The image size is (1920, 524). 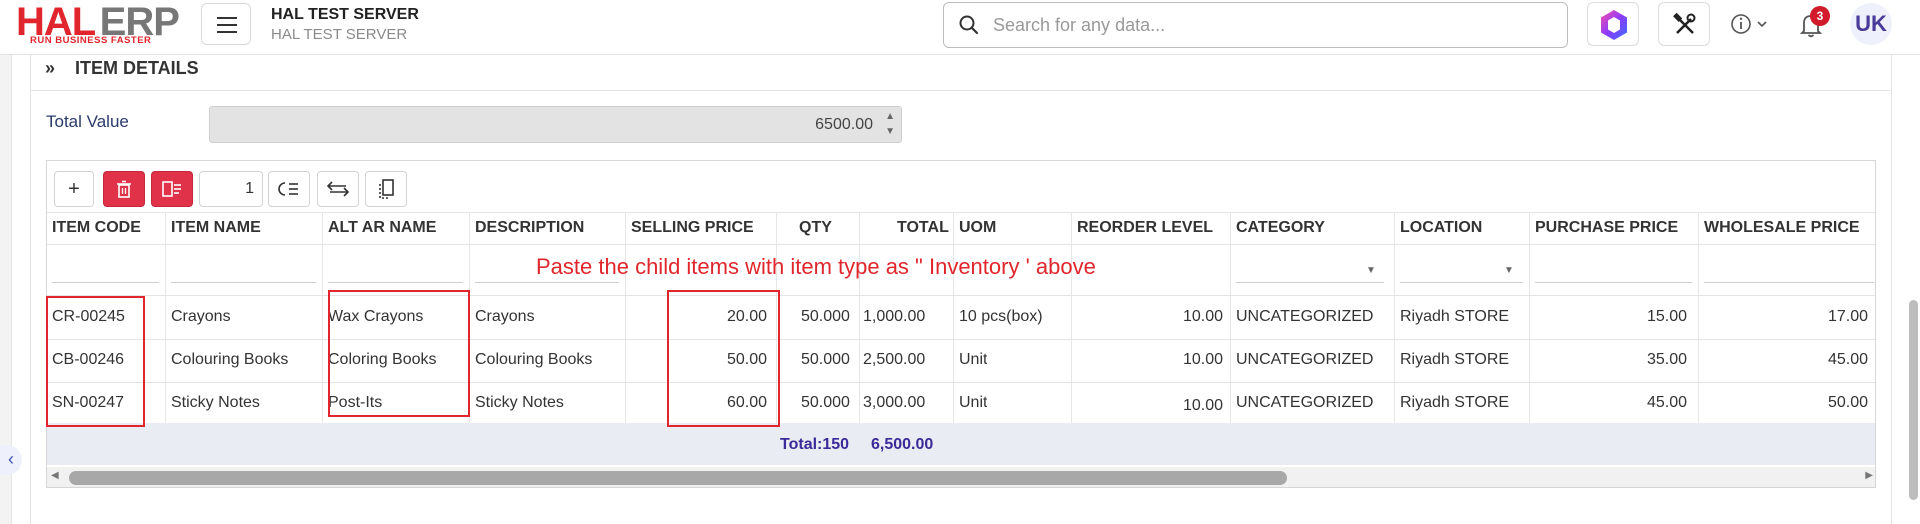 I want to click on cell-wholesale-price: 50.00, so click(x=1848, y=403).